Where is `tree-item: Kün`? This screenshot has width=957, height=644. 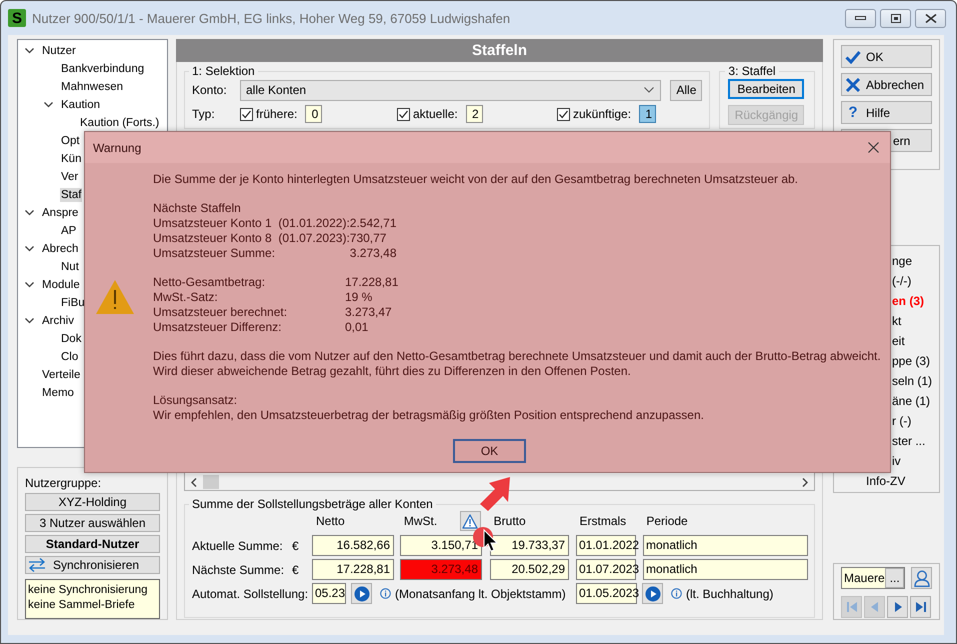
tree-item: Kün is located at coordinates (71, 159).